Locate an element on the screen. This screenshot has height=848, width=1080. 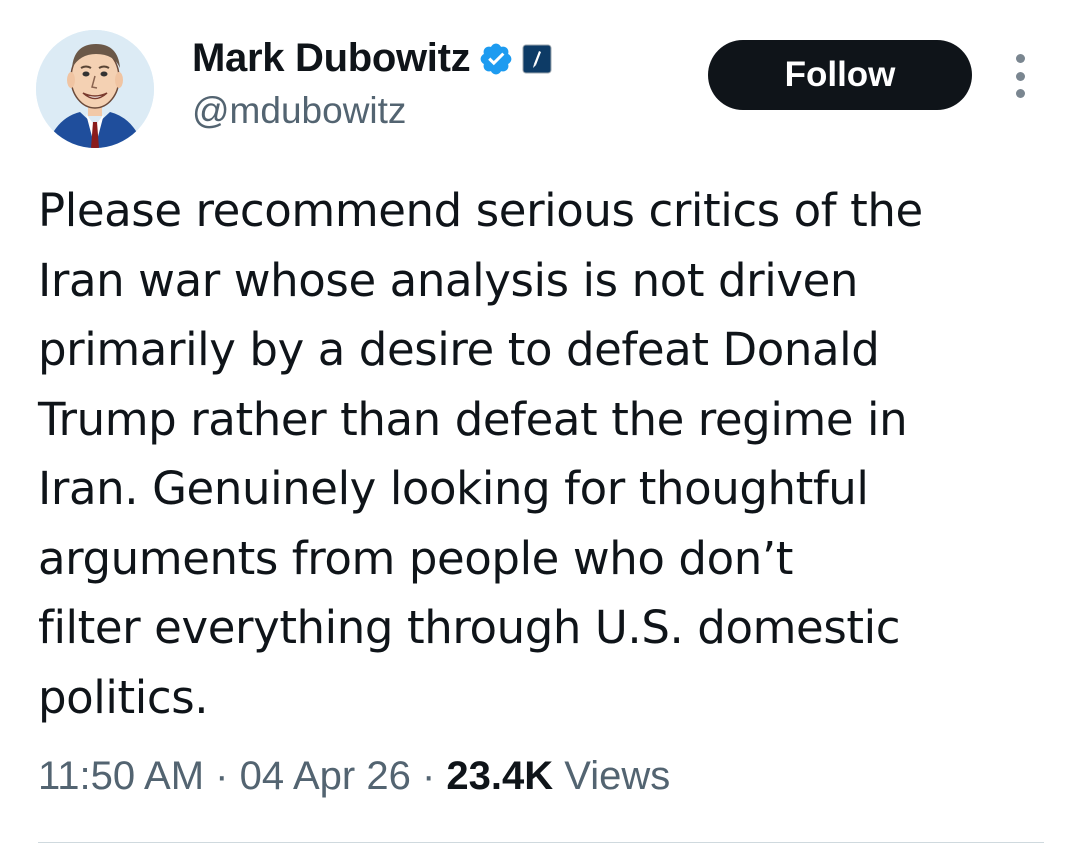
tweet-time: 11:50 AM is located at coordinates (121, 776).